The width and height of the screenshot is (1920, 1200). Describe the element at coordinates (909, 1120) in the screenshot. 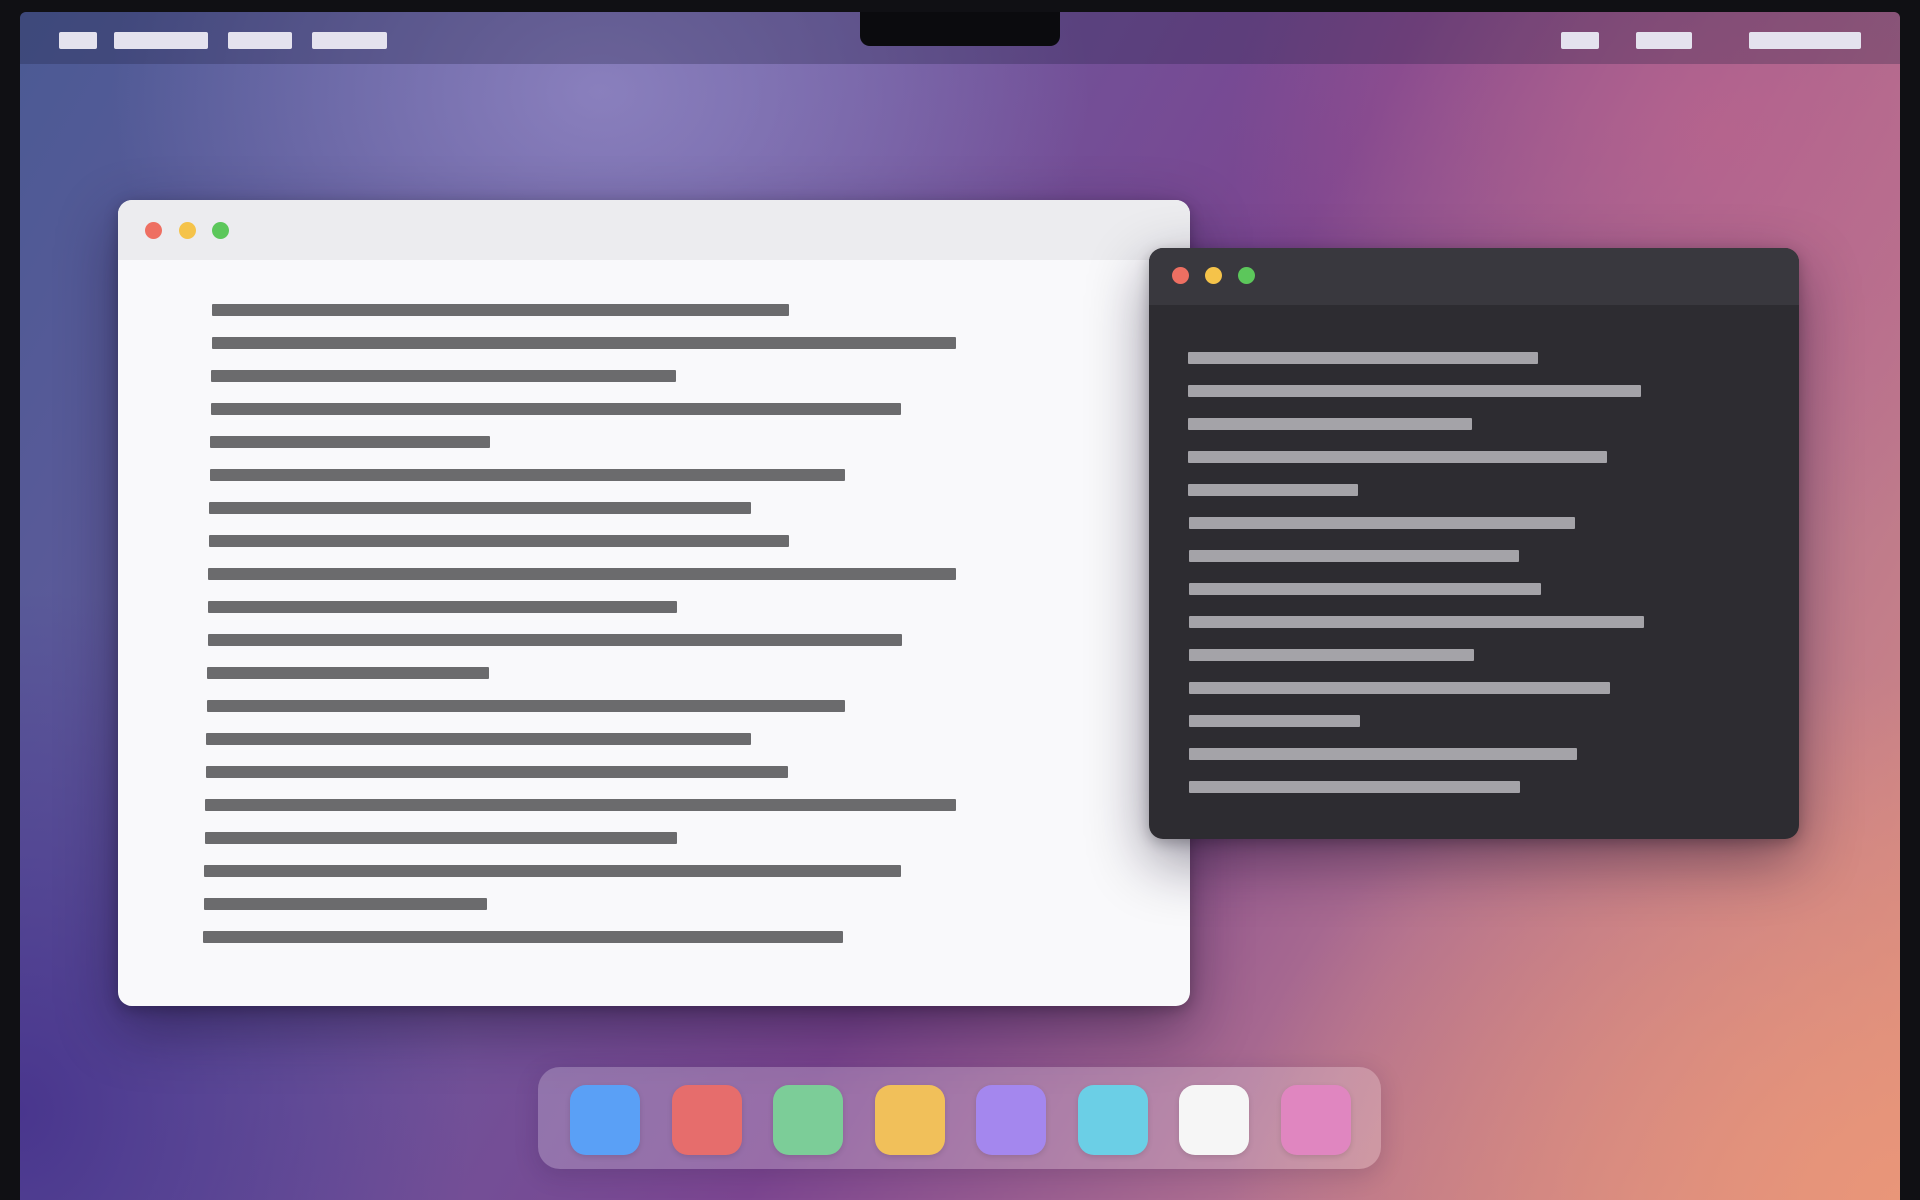

I see `yellow-app-icon` at that location.